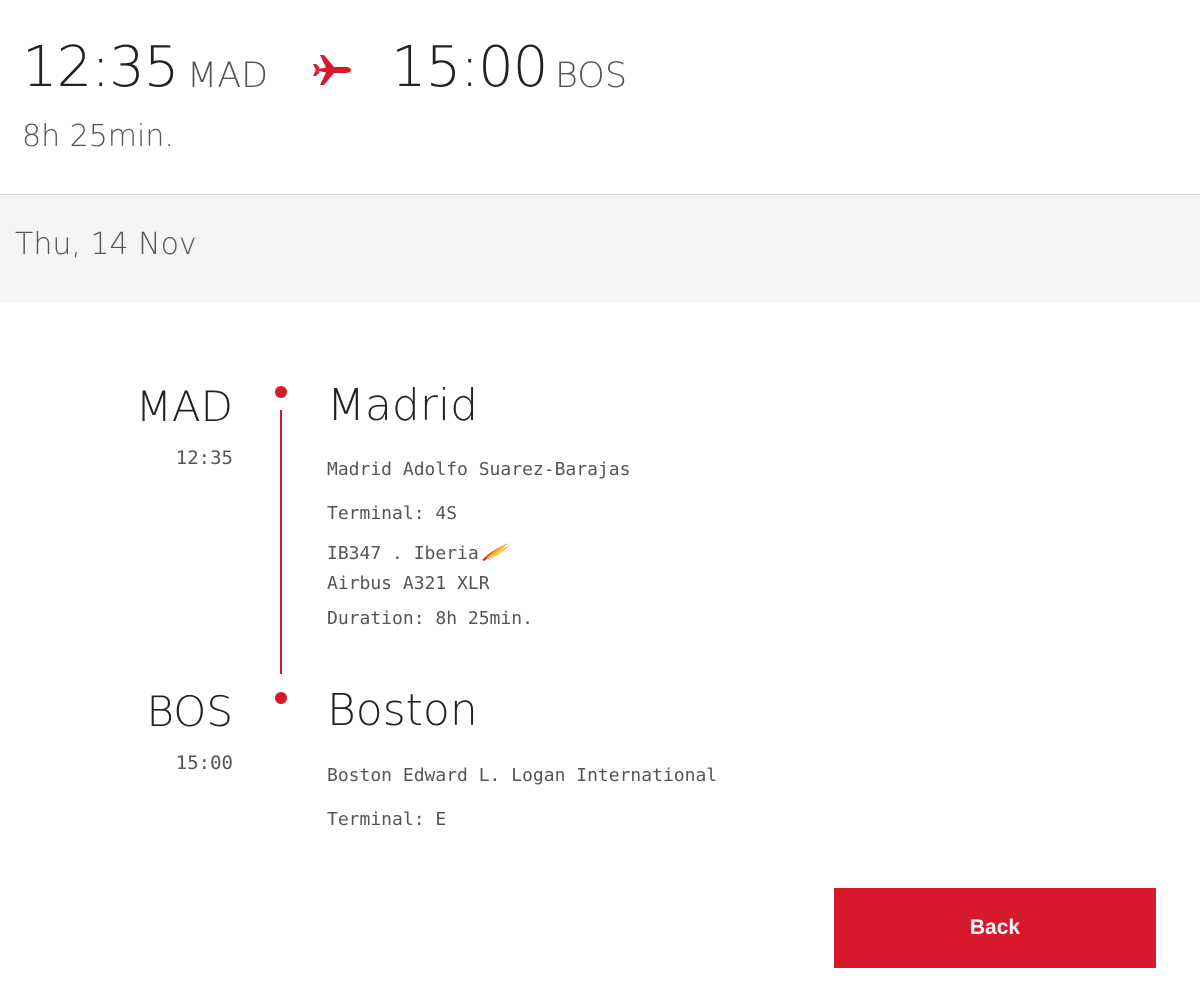  I want to click on destination-city: Boston, so click(402, 710).